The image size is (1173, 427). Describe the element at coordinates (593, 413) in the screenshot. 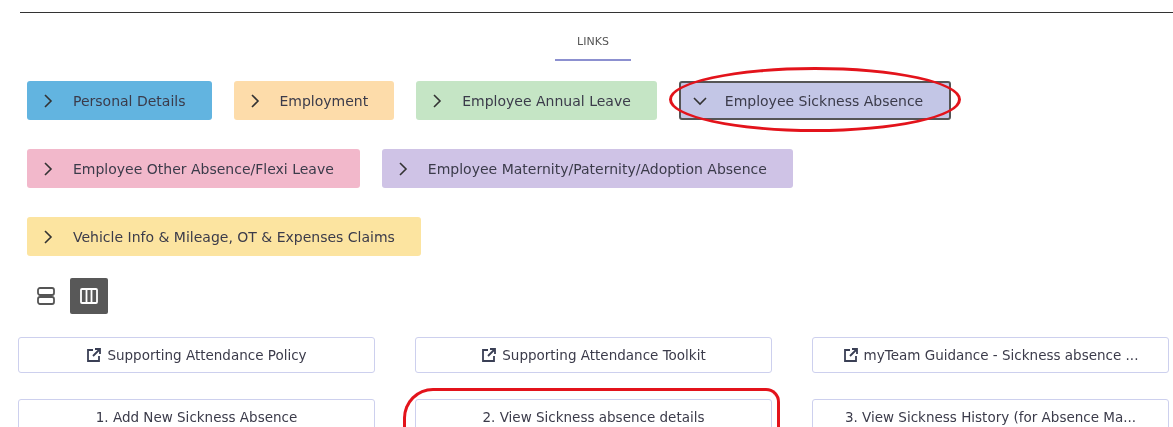

I see `link-button: 2. View Sickness absence details` at that location.